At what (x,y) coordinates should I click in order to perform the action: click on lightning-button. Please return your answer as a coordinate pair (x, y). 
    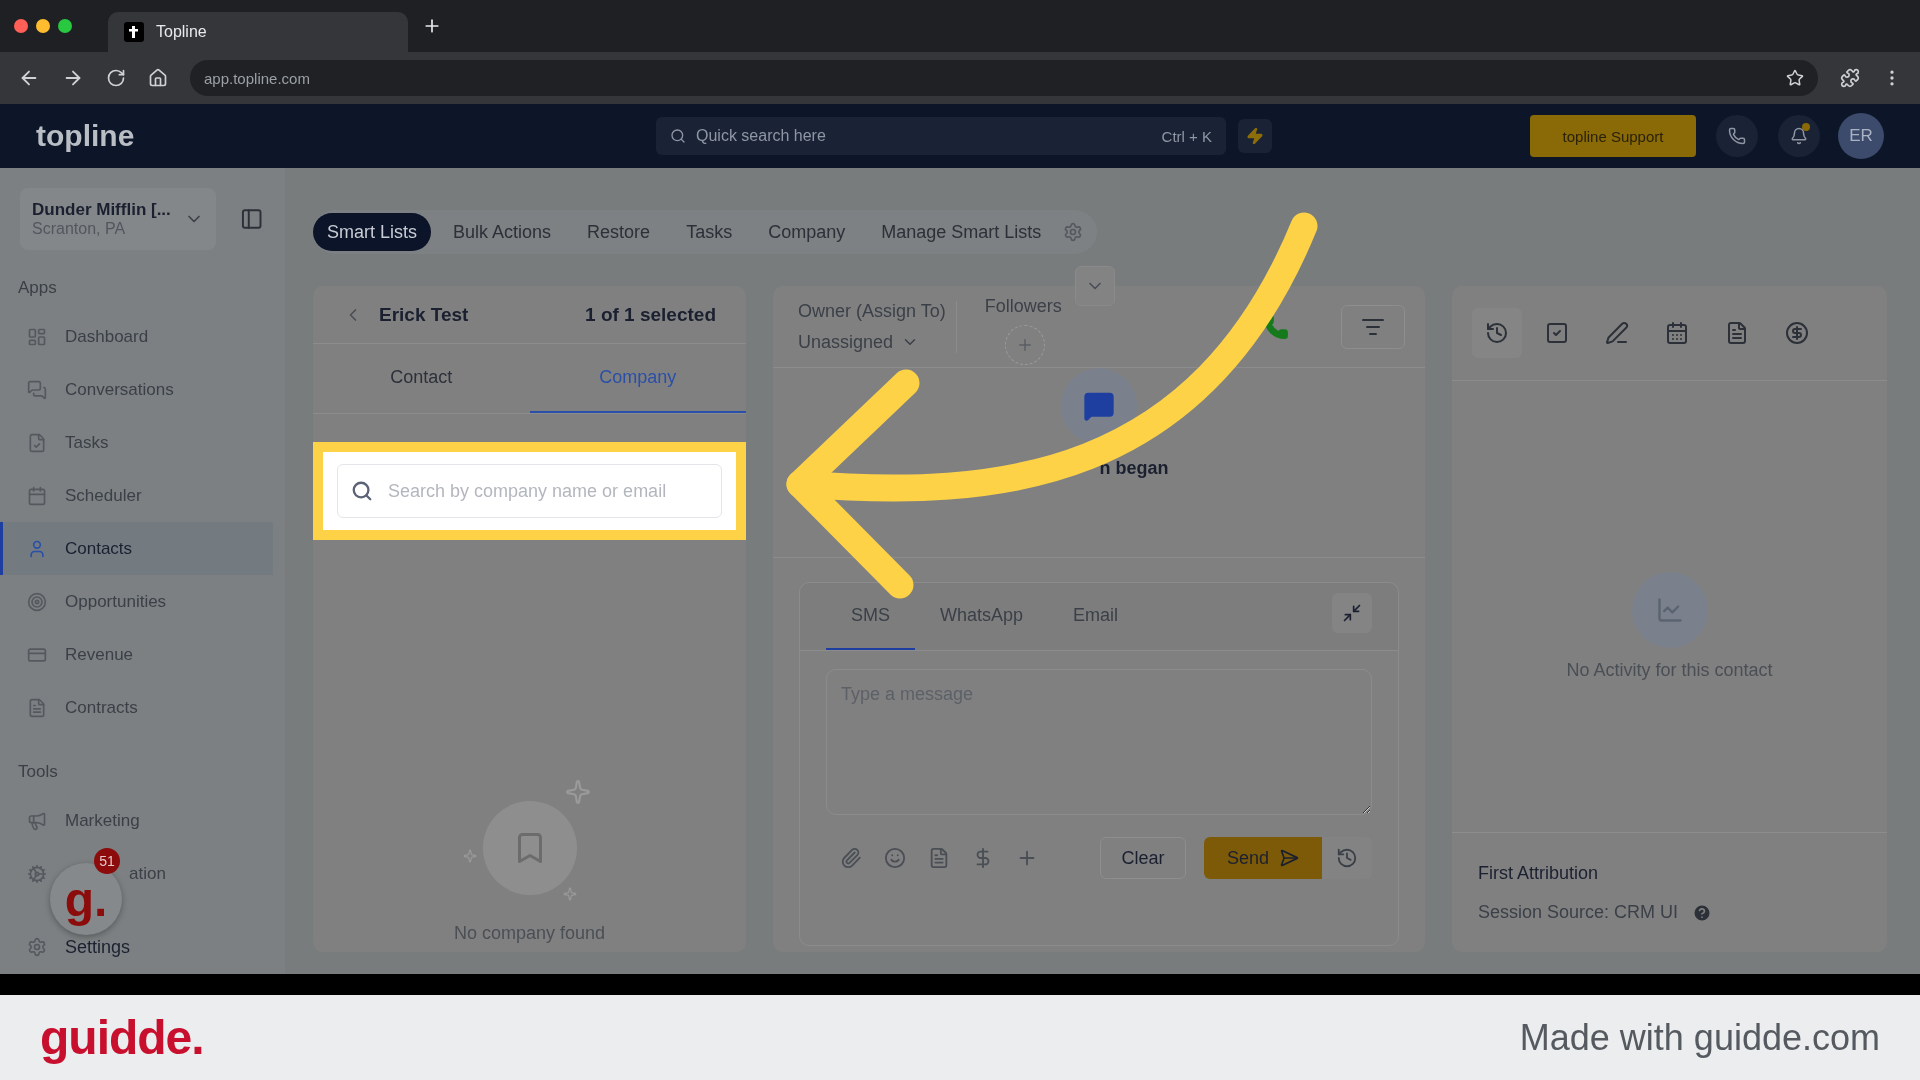
    Looking at the image, I should click on (1255, 136).